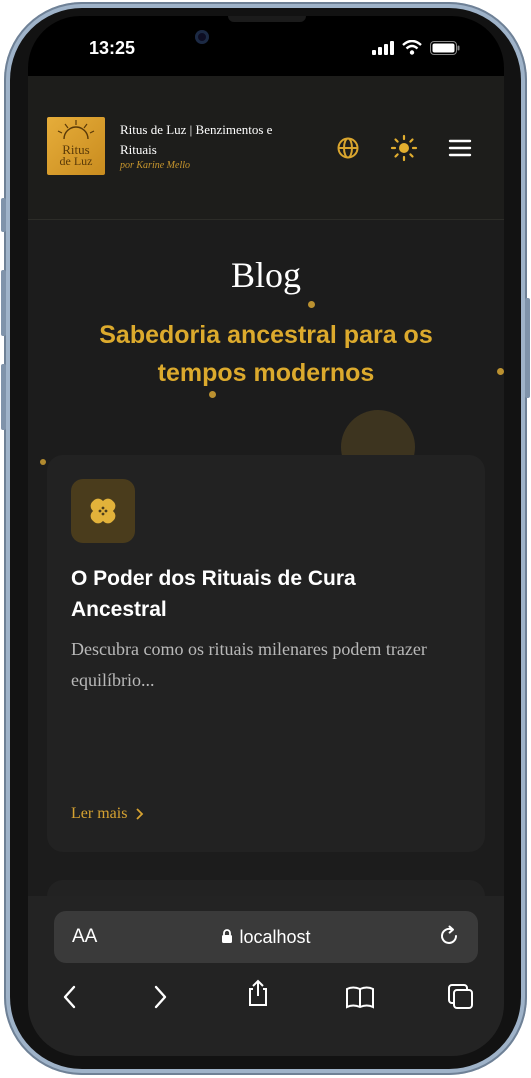 Image resolution: width=531 pixels, height=1078 pixels. I want to click on power-button, so click(527, 348).